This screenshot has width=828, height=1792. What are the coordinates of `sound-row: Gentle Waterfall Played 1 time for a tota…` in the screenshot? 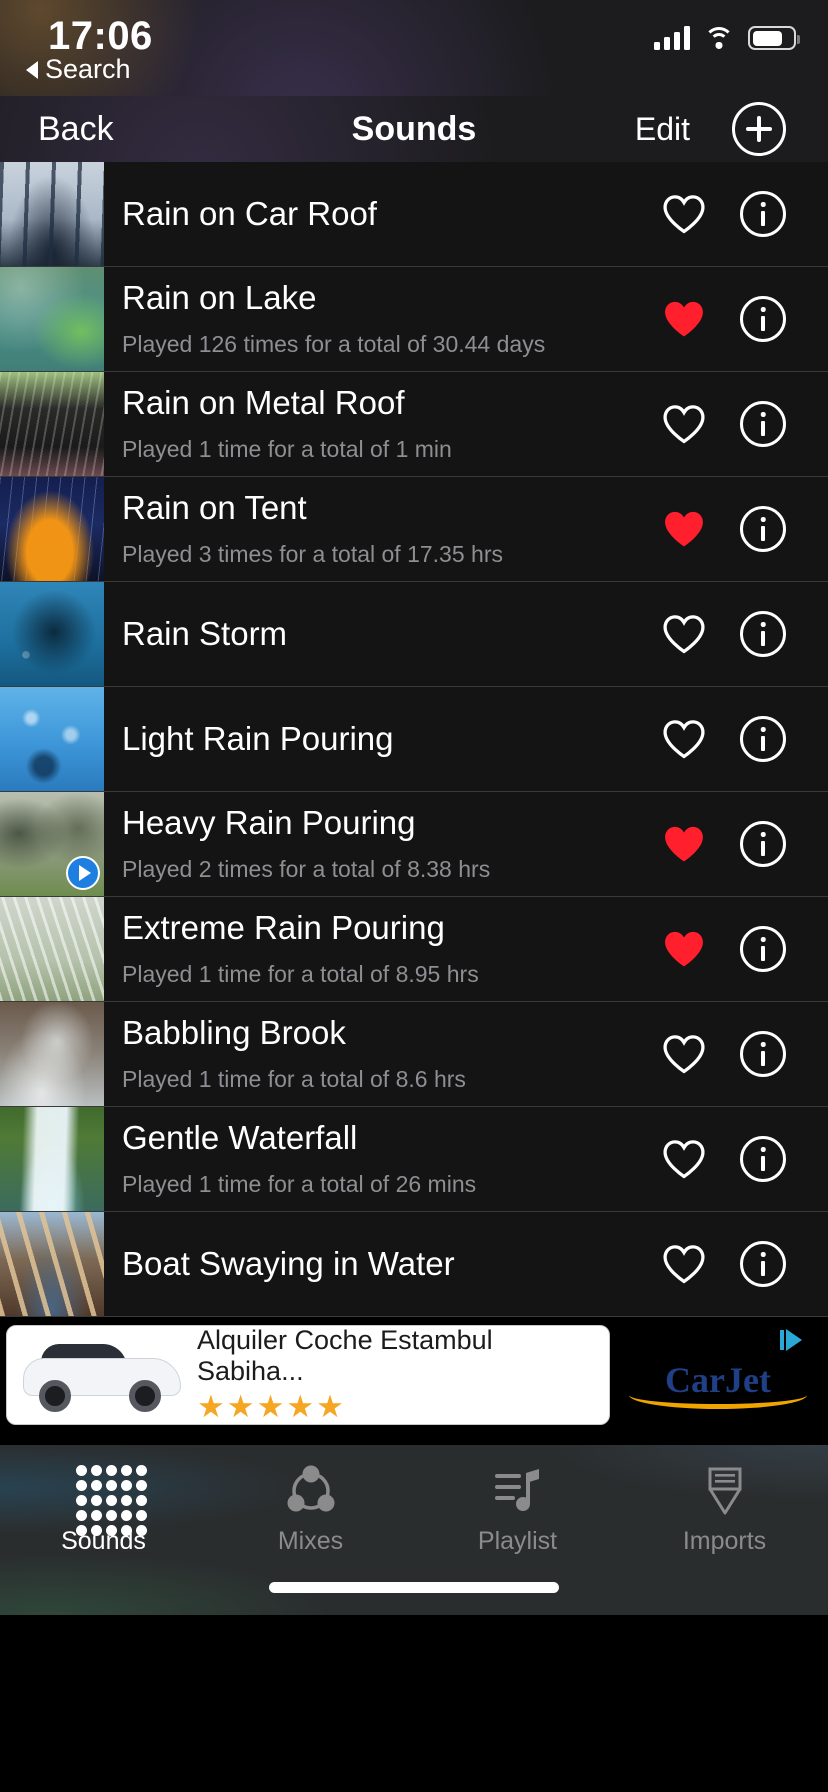 It's located at (414, 1159).